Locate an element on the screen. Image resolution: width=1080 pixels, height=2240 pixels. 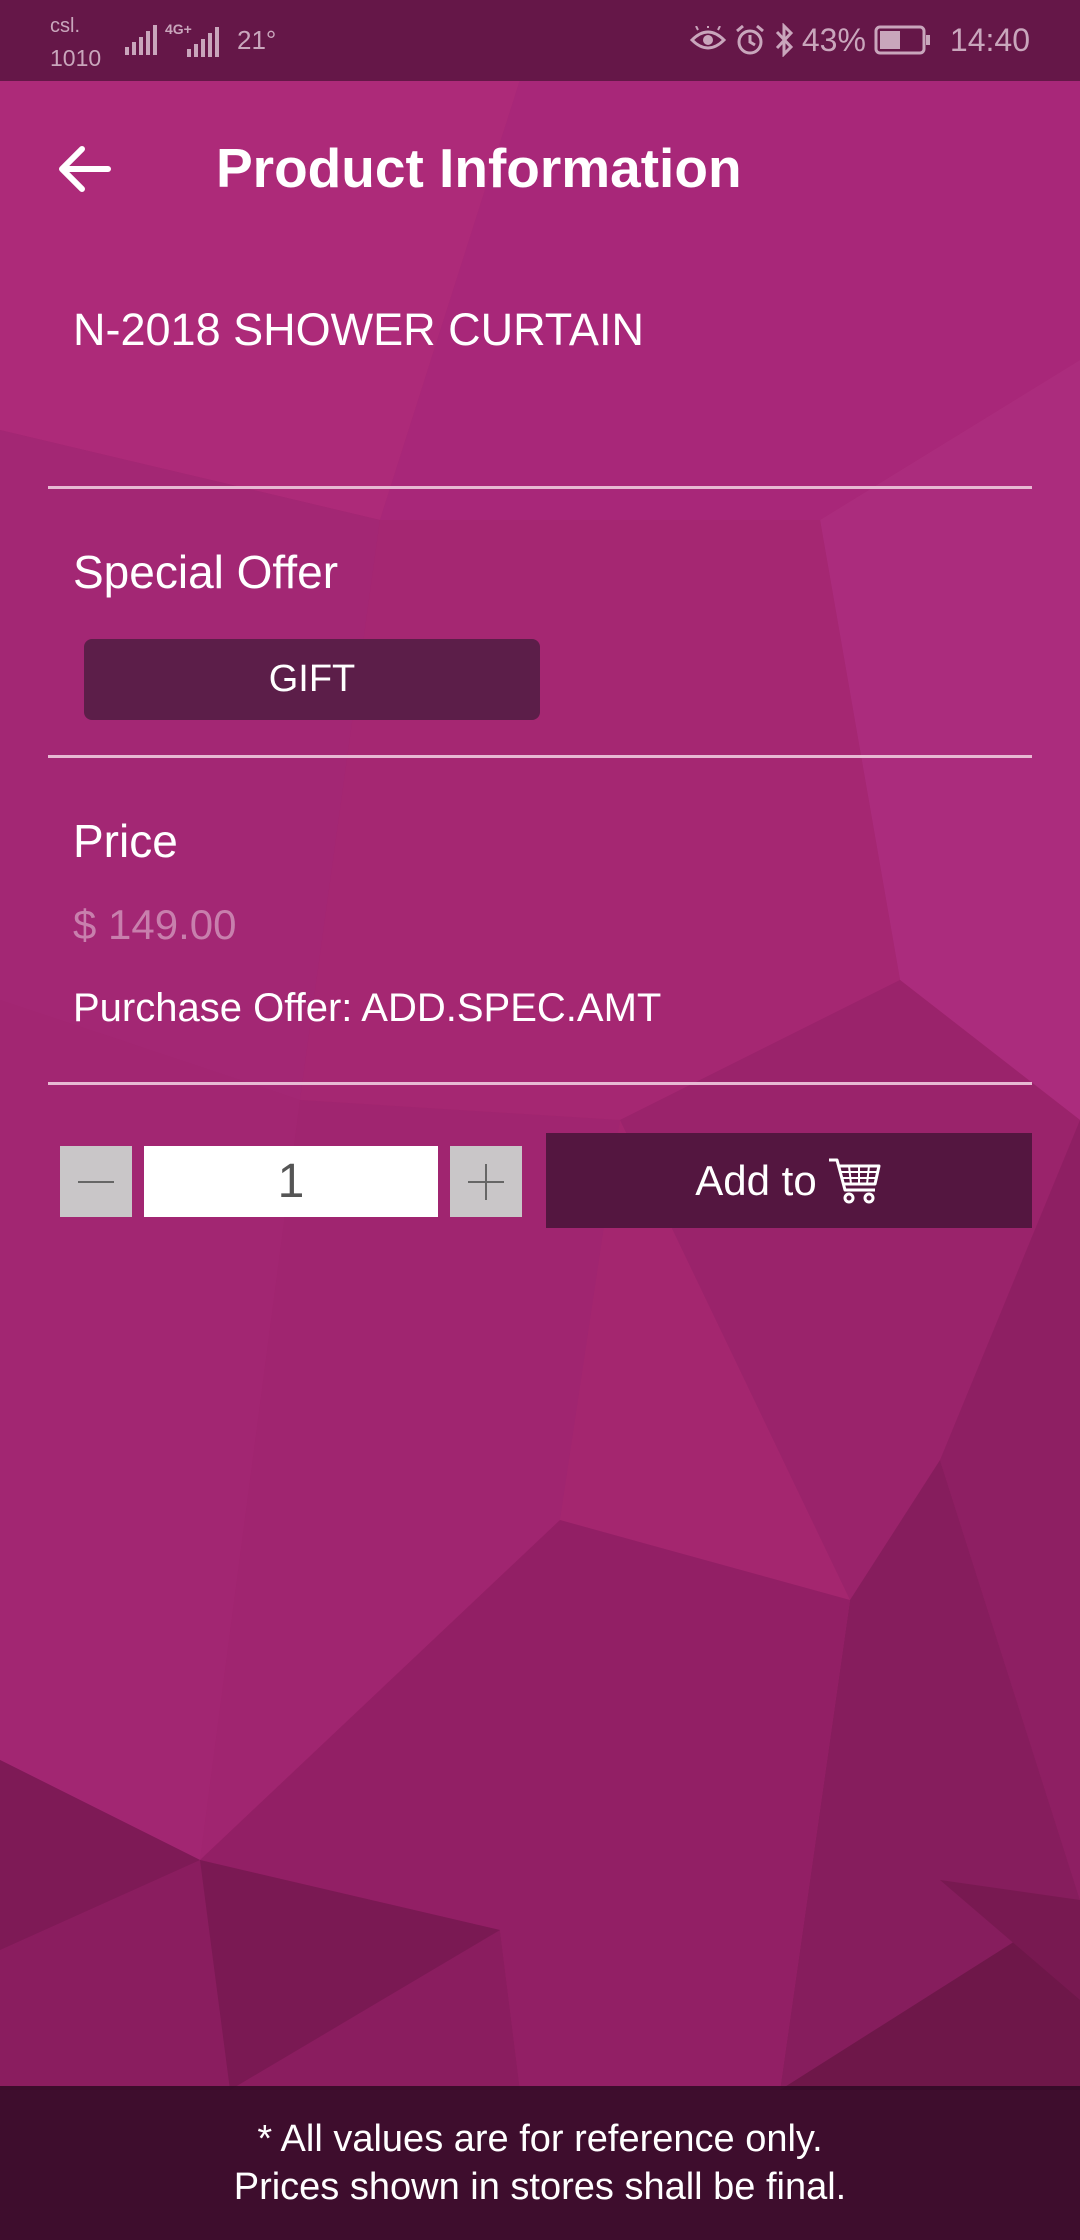
battery-percent: 43% is located at coordinates (833, 39).